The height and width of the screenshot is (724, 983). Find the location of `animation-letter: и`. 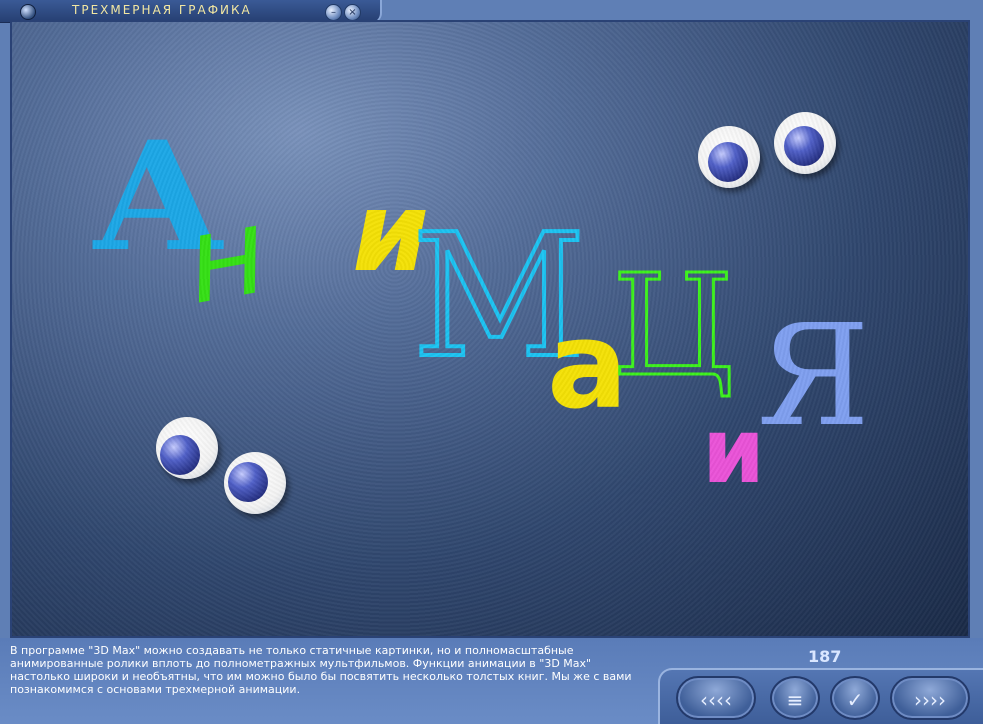

animation-letter: и is located at coordinates (734, 451).